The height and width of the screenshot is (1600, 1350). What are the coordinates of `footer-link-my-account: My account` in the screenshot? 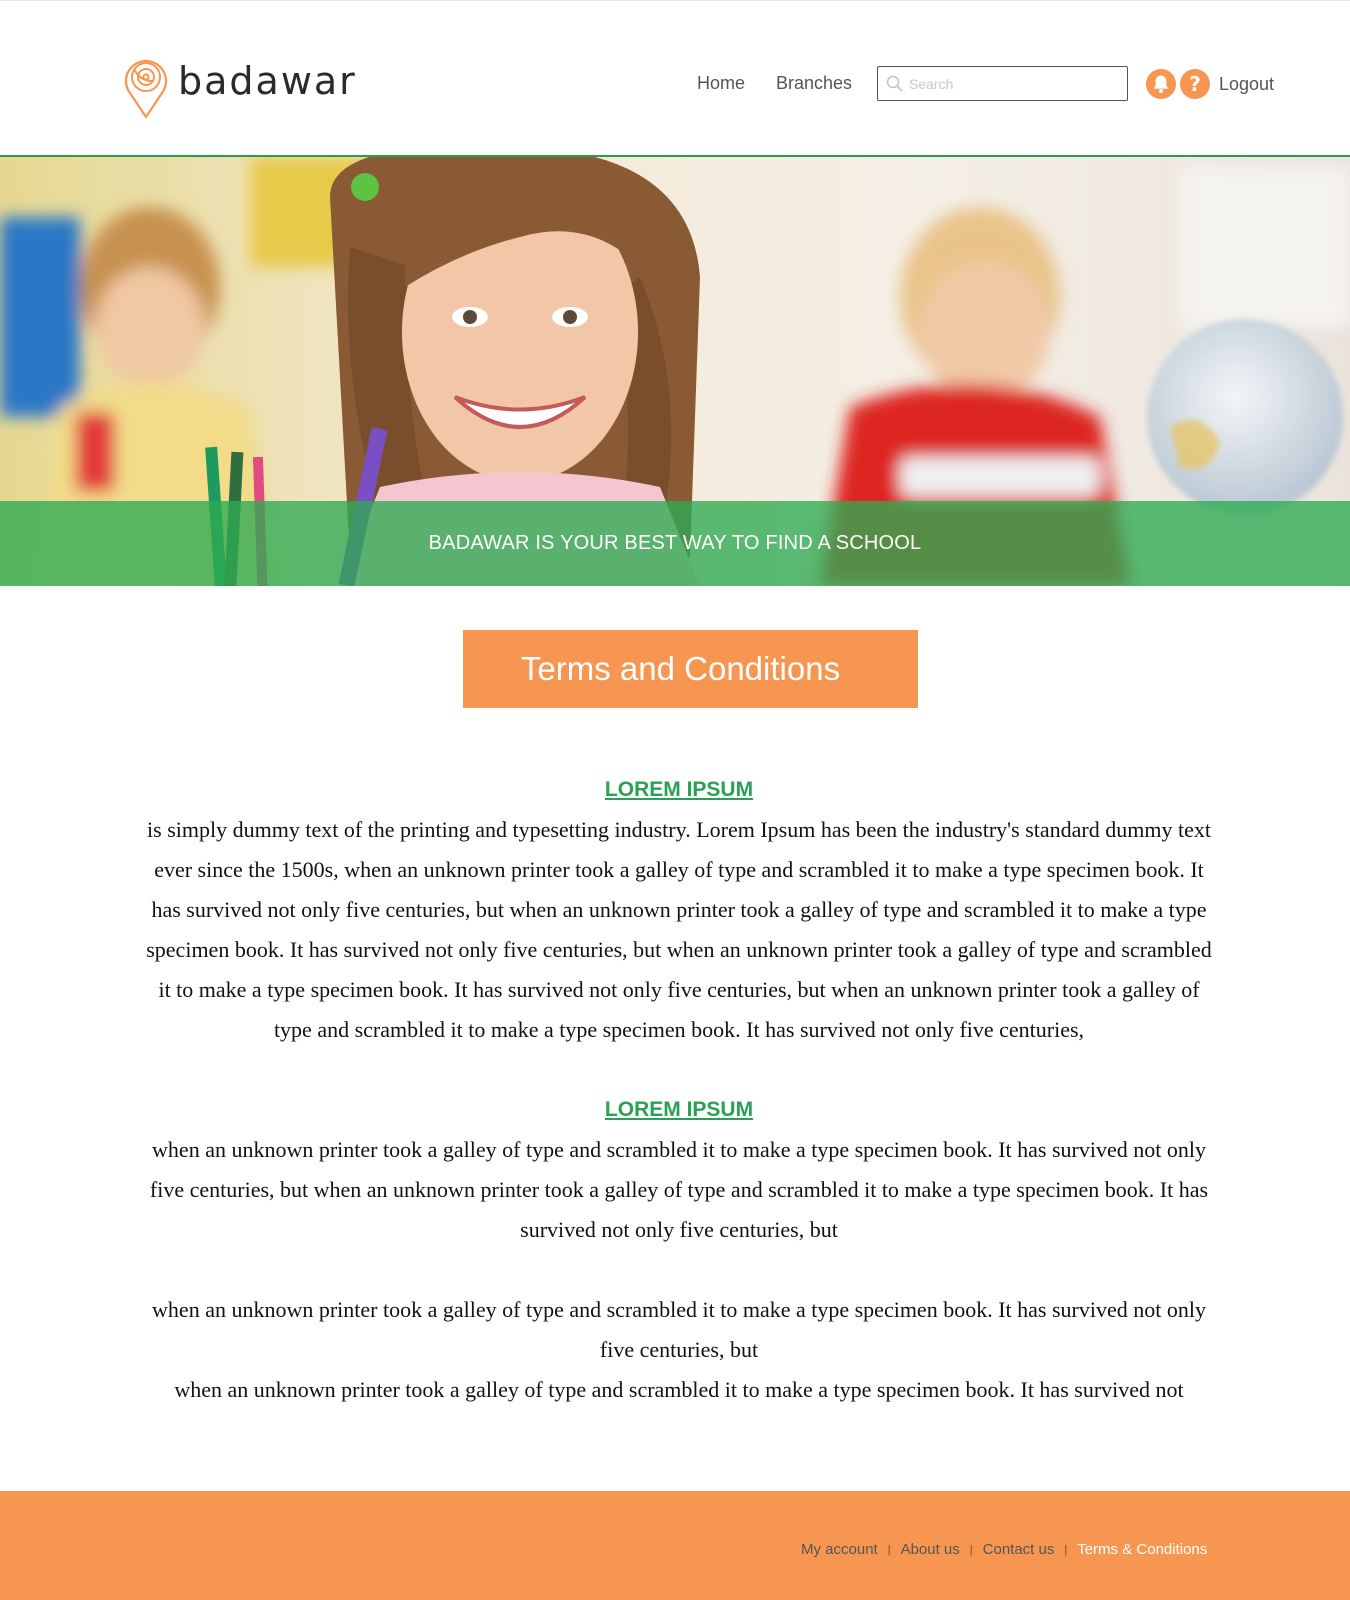 It's located at (839, 1549).